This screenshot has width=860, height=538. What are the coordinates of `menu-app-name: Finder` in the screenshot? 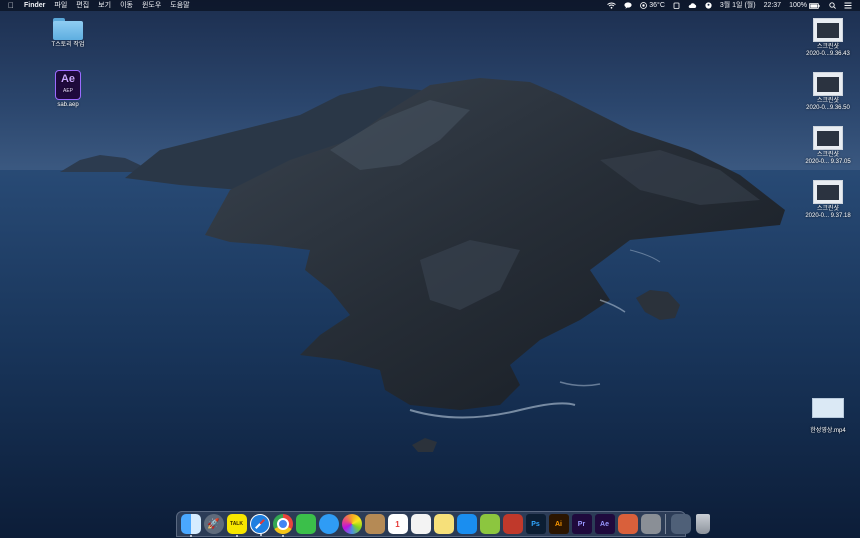 It's located at (34, 5).